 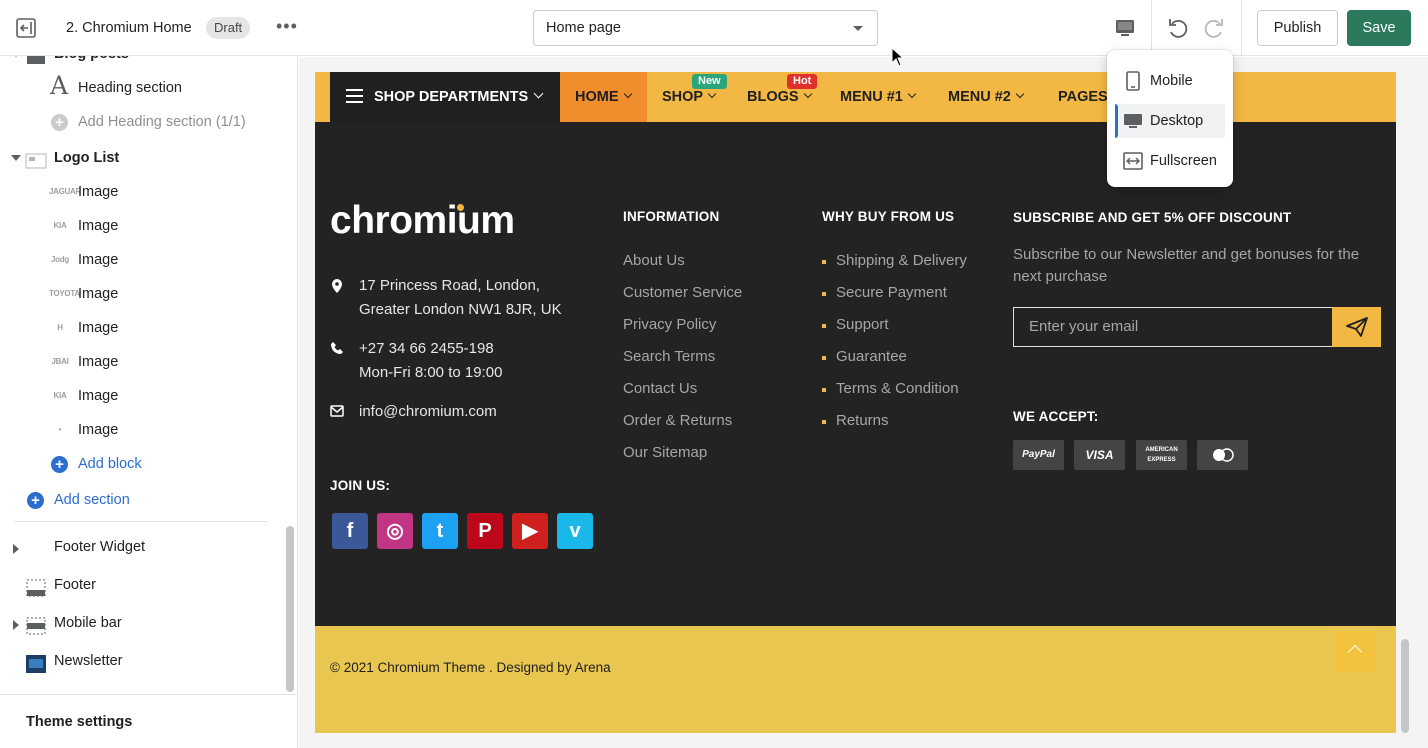 I want to click on hot-badge: Hot, so click(x=802, y=81).